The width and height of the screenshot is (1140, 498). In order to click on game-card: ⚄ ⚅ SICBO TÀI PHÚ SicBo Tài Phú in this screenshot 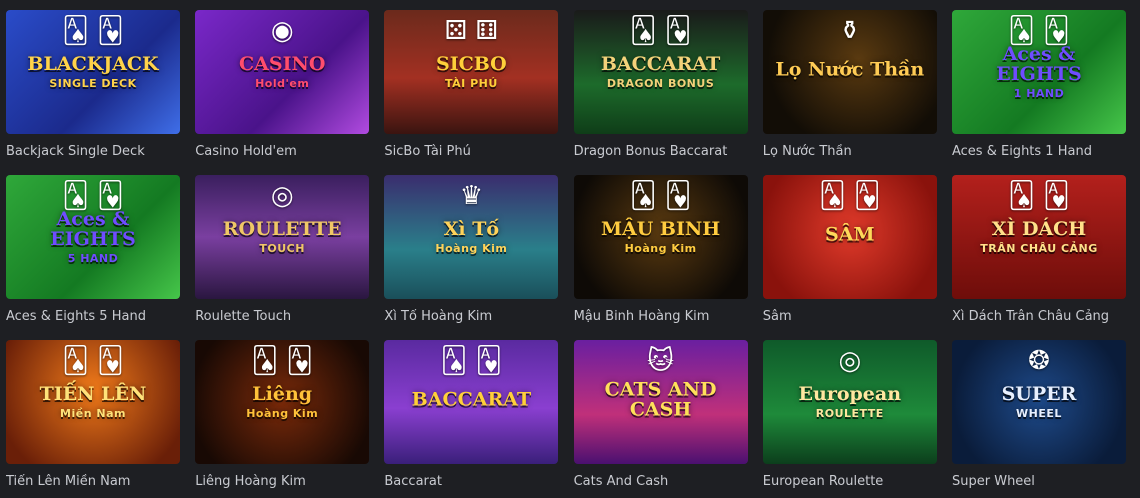, I will do `click(471, 84)`.